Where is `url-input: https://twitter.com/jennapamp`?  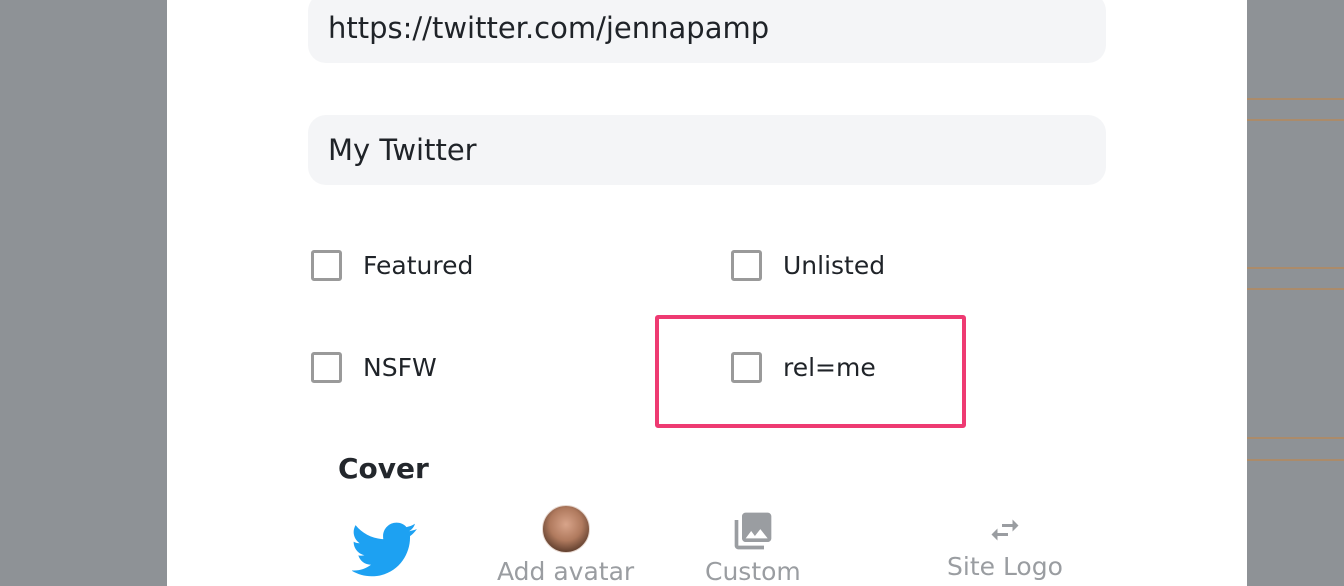
url-input: https://twitter.com/jennapamp is located at coordinates (707, 31).